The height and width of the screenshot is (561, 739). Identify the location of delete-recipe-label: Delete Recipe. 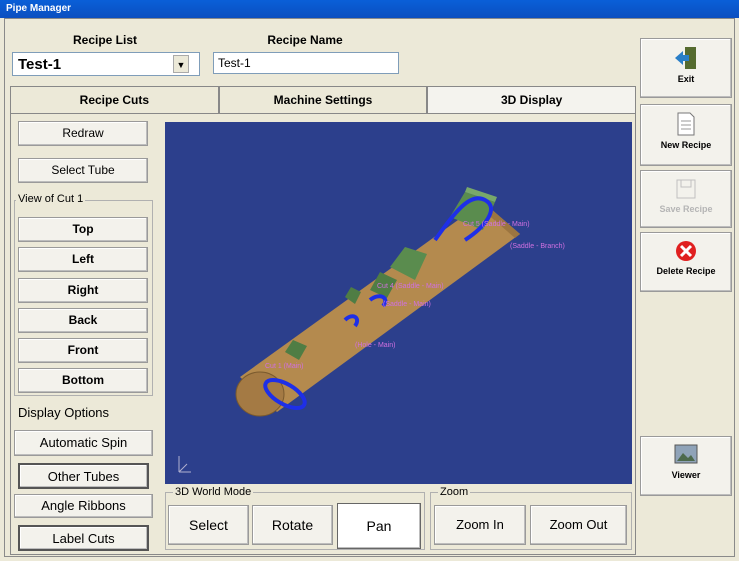
(686, 271).